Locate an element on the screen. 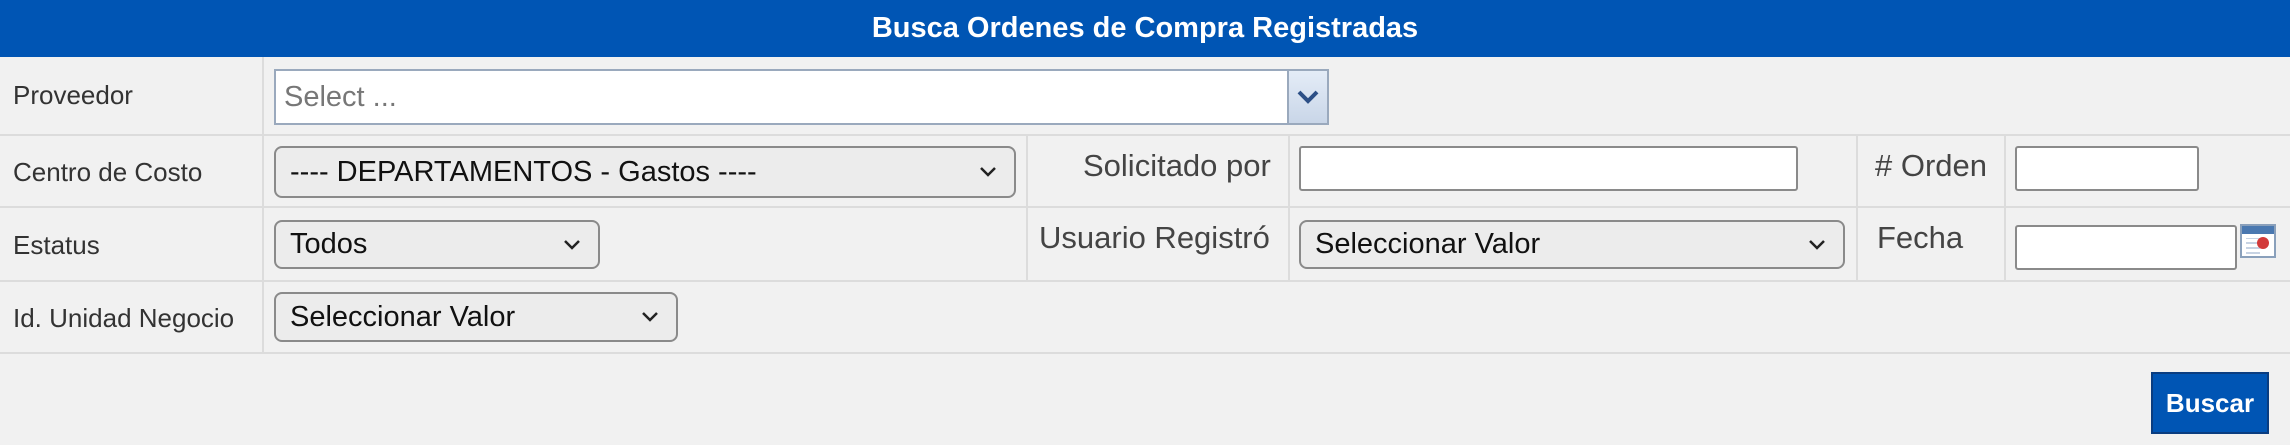  solicitado-por-input is located at coordinates (1548, 168).